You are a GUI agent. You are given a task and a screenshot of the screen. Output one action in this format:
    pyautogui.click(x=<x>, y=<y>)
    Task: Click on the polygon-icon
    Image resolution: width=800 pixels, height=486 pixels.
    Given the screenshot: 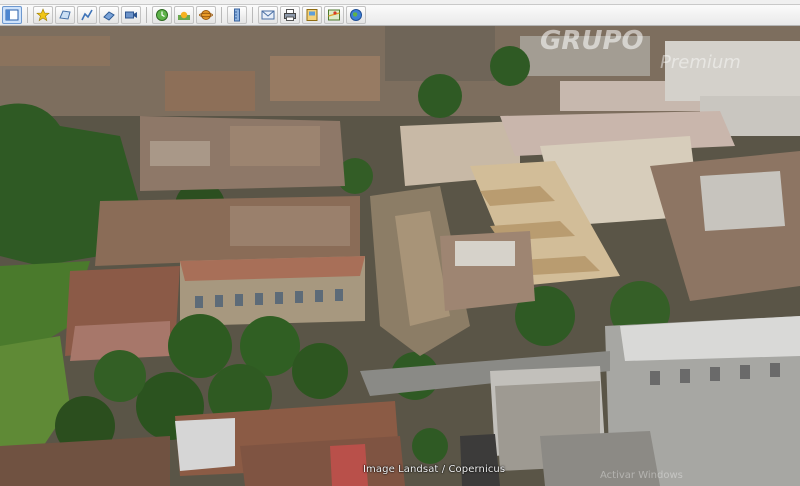 What is the action you would take?
    pyautogui.click(x=65, y=15)
    